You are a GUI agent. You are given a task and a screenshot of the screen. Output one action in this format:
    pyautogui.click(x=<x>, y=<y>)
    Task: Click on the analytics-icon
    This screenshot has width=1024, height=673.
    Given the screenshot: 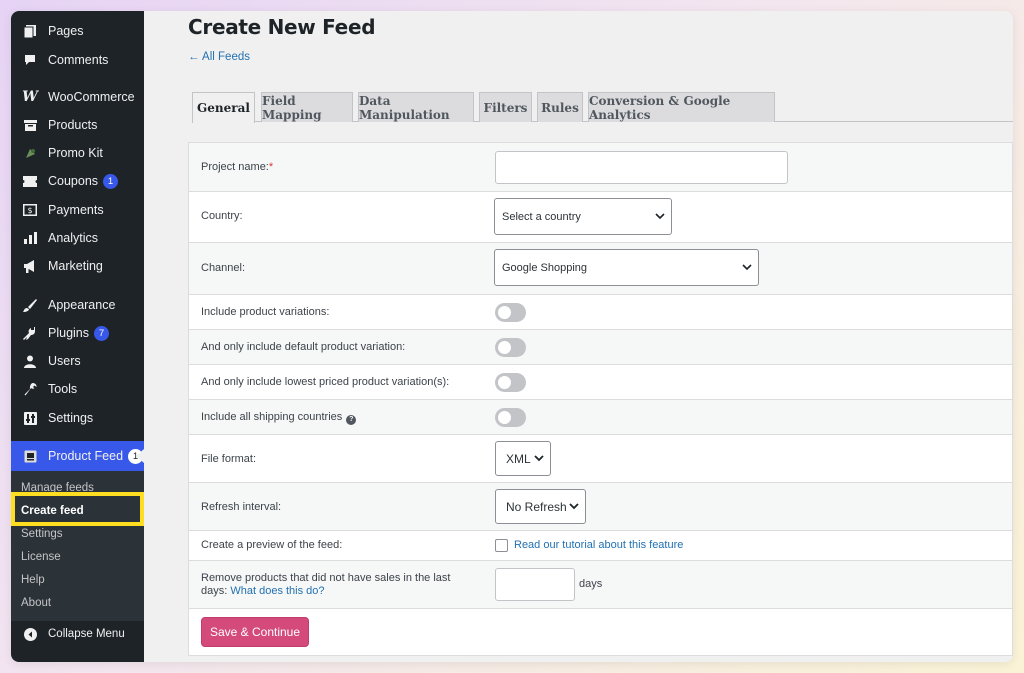 What is the action you would take?
    pyautogui.click(x=30, y=238)
    